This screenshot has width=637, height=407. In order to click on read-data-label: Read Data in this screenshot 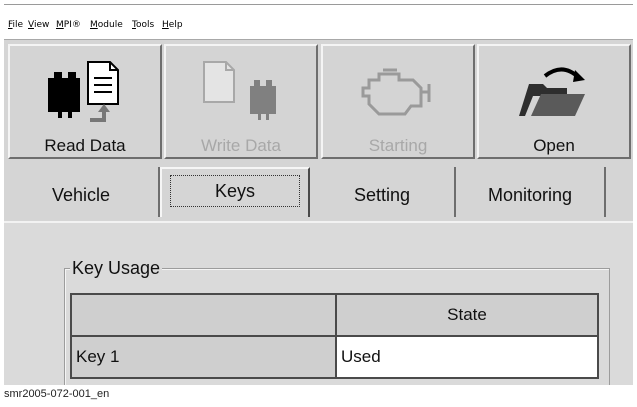, I will do `click(85, 145)`.